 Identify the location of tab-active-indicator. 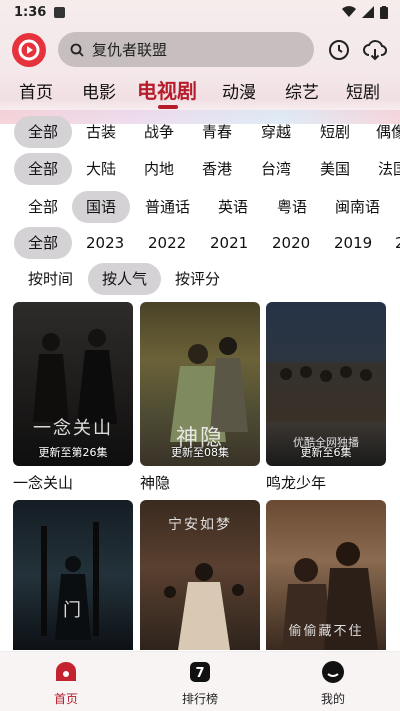
(168, 107).